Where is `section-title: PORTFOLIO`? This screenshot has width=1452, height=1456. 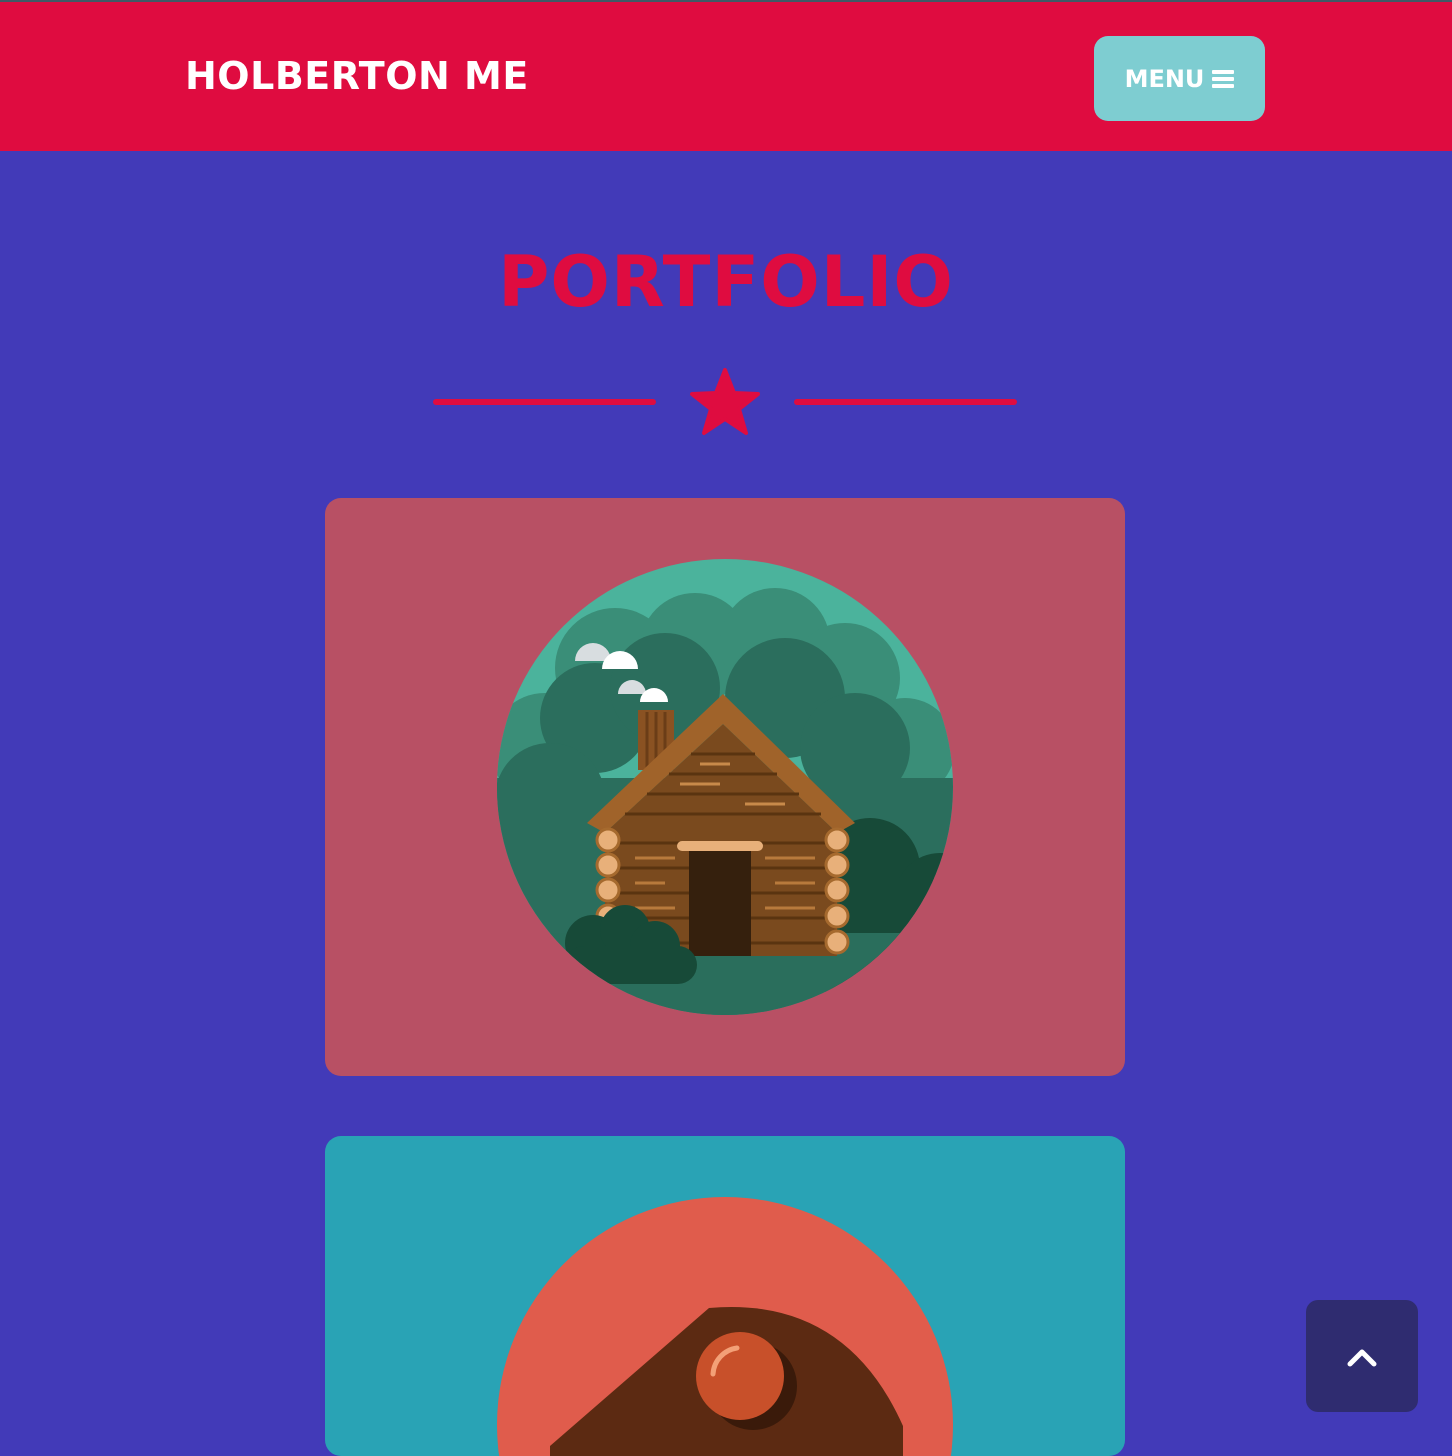
section-title: PORTFOLIO is located at coordinates (726, 282).